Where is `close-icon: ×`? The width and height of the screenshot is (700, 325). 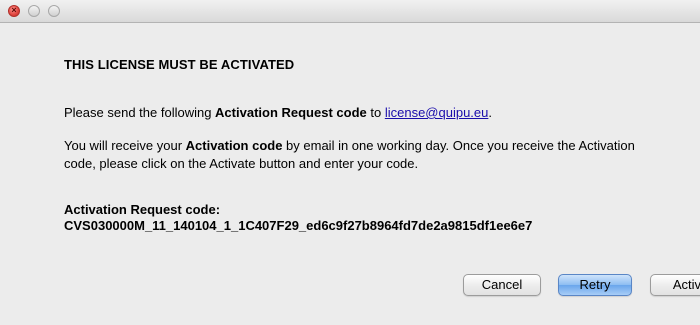
close-icon: × is located at coordinates (14, 11).